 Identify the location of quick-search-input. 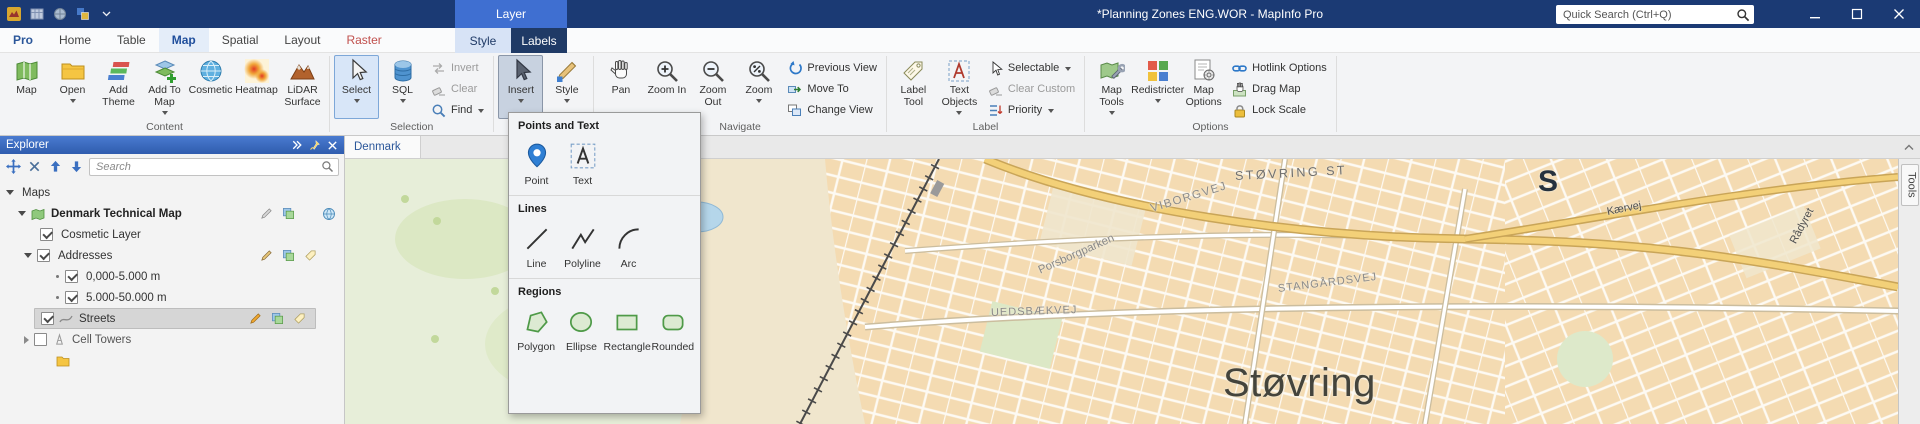
(1649, 14).